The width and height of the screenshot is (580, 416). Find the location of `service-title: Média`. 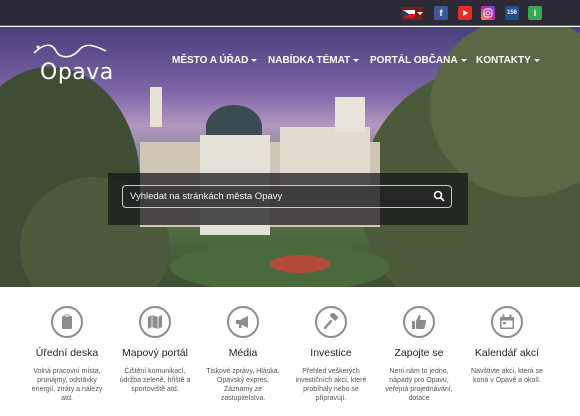

service-title: Média is located at coordinates (243, 353).